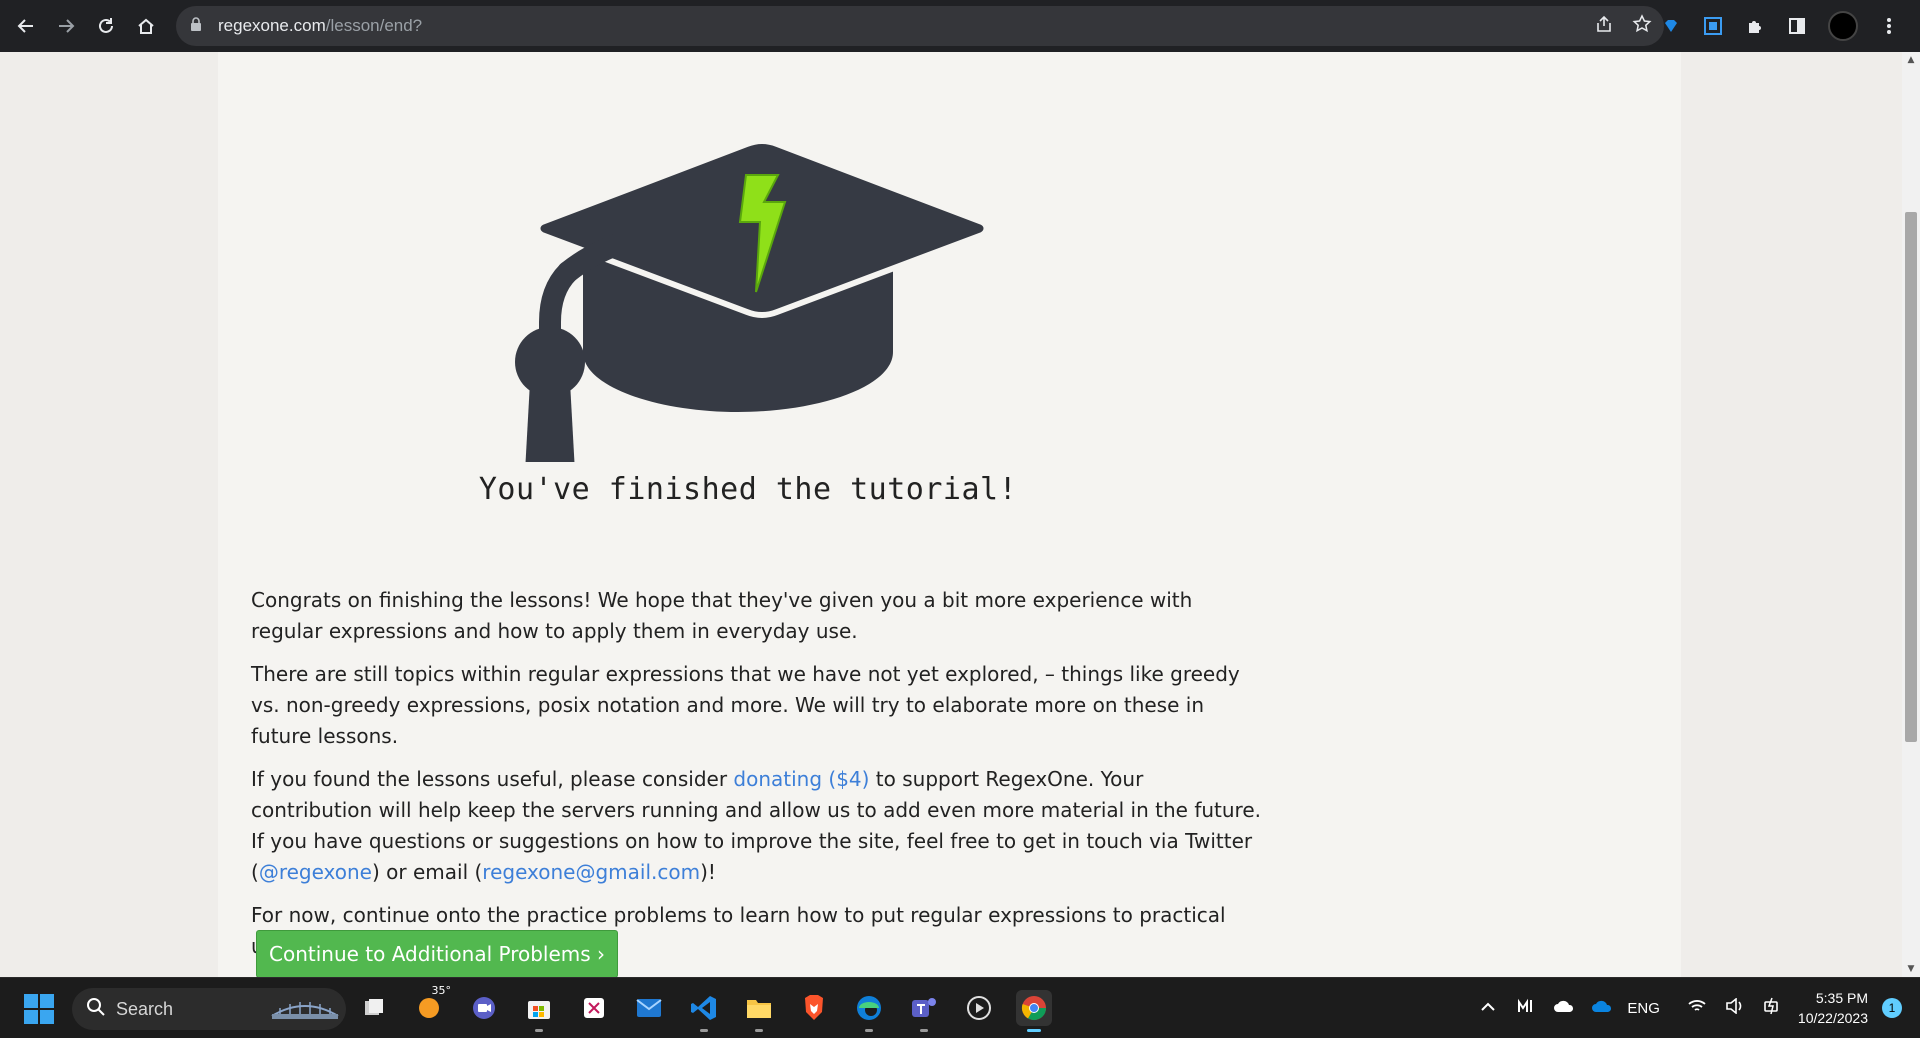  What do you see at coordinates (594, 1008) in the screenshot?
I see `snipping-tool-icon` at bounding box center [594, 1008].